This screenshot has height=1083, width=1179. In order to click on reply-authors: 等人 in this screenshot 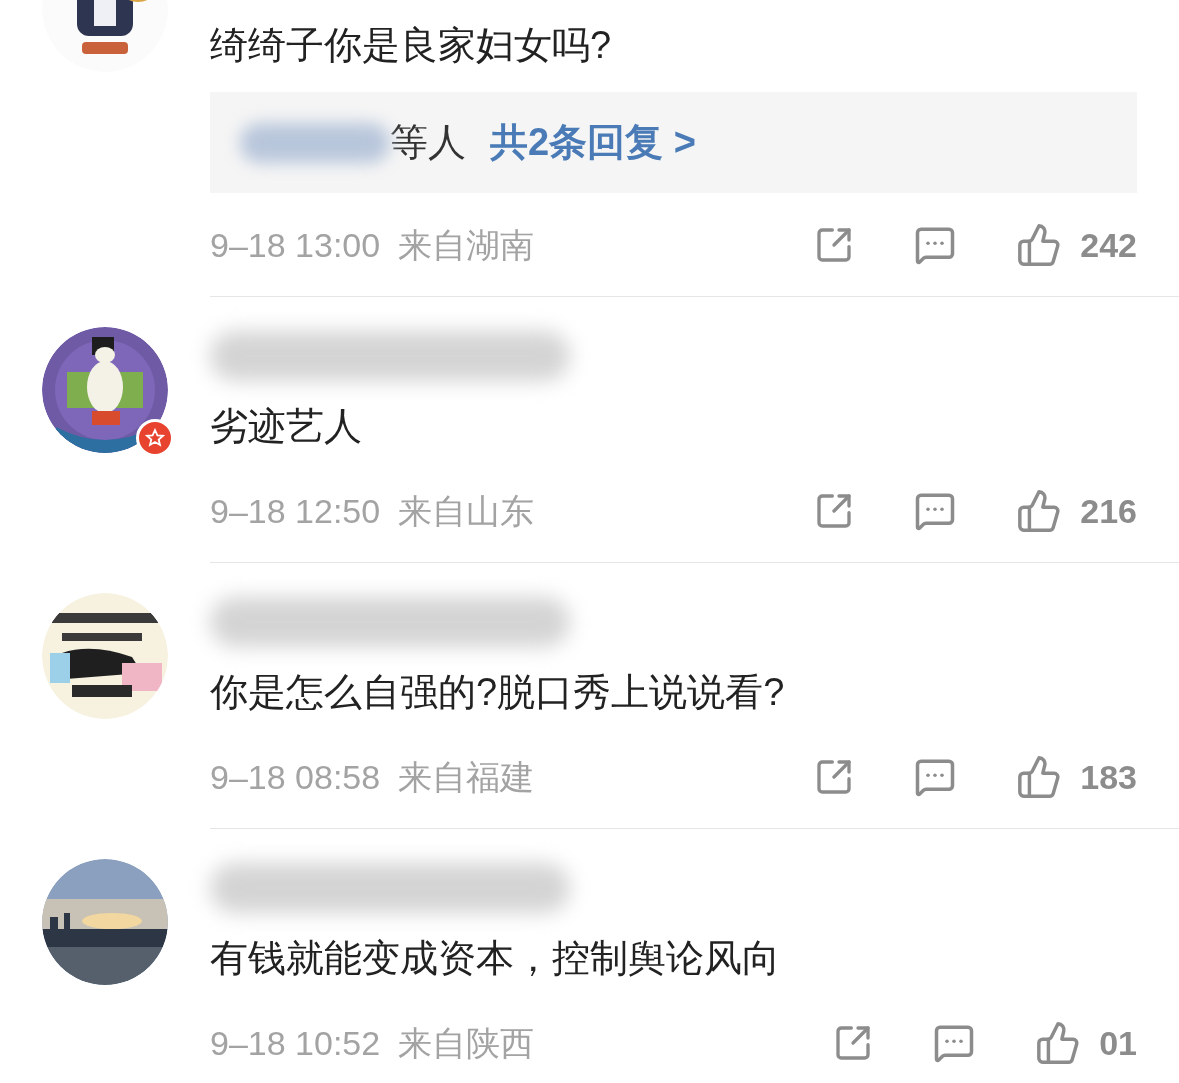, I will do `click(428, 142)`.